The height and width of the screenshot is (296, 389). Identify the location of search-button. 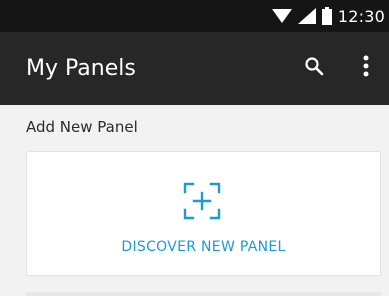
(314, 68).